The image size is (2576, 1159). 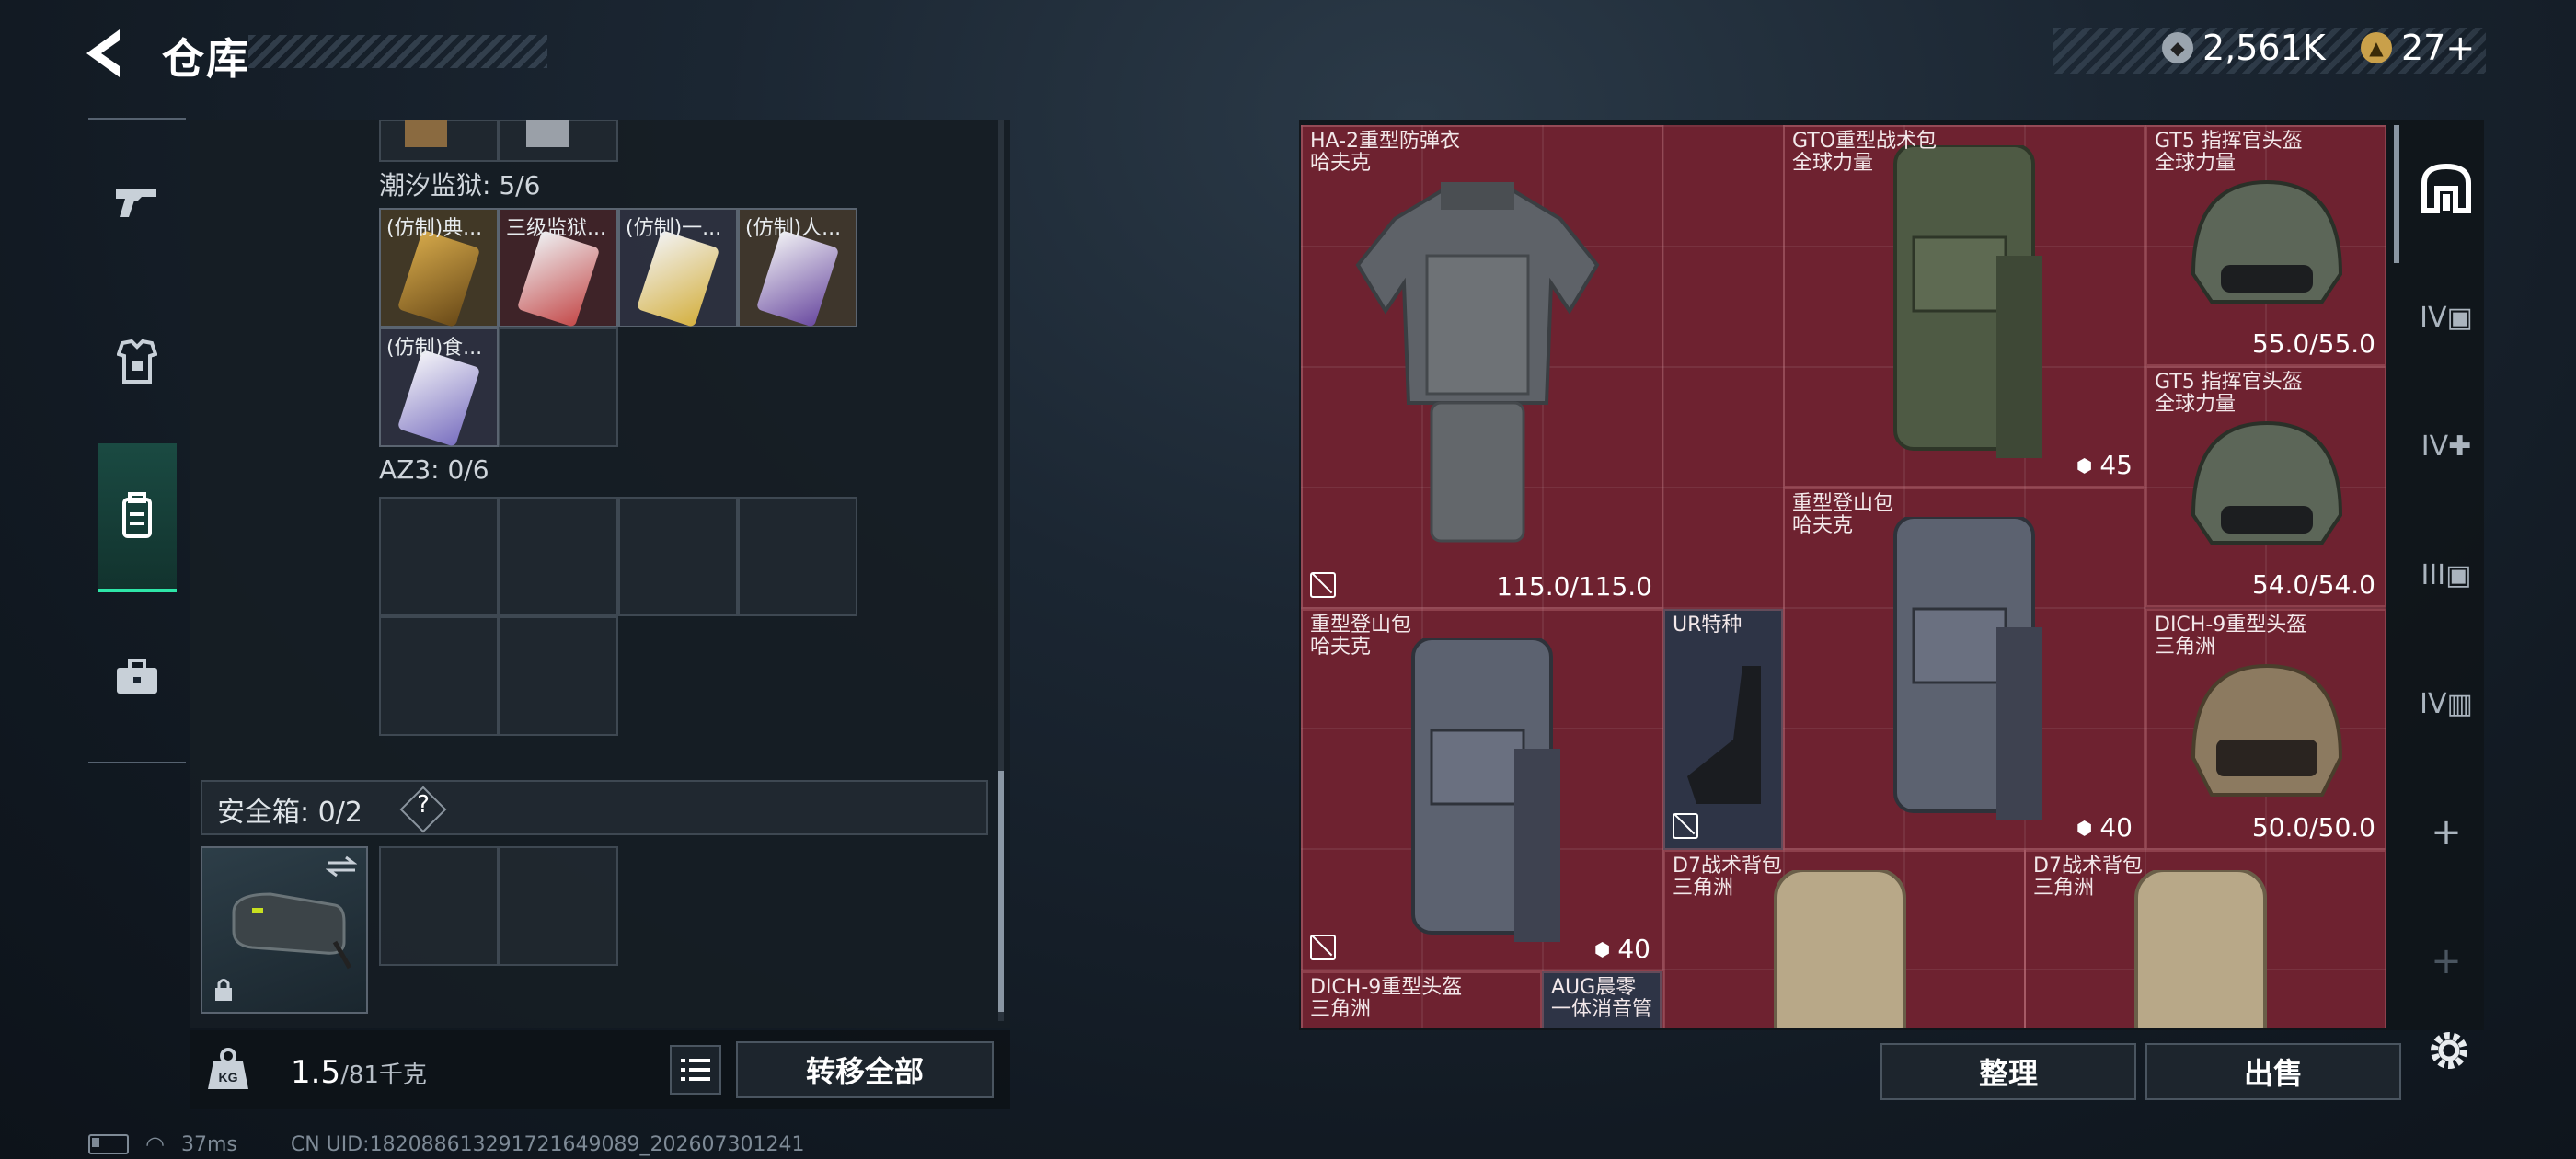 I want to click on stash-item-helmet: DICH-9重型头盔 三角洲 50.0/50.0, so click(x=2265, y=729).